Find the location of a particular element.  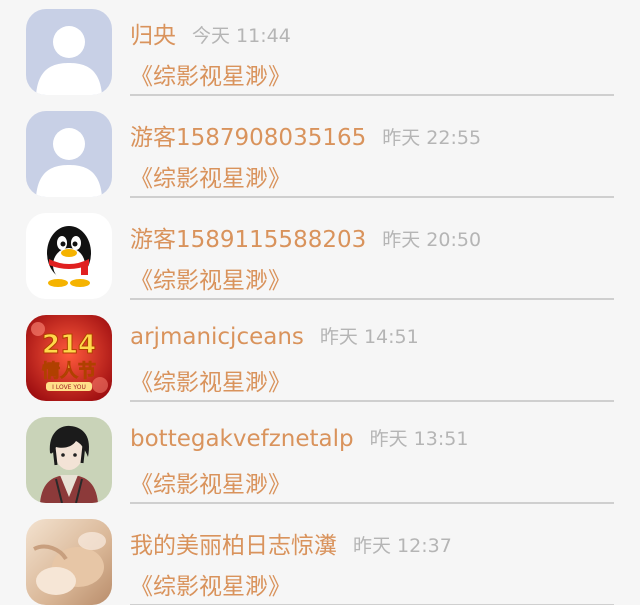

qq-penguin-avatar is located at coordinates (69, 256).